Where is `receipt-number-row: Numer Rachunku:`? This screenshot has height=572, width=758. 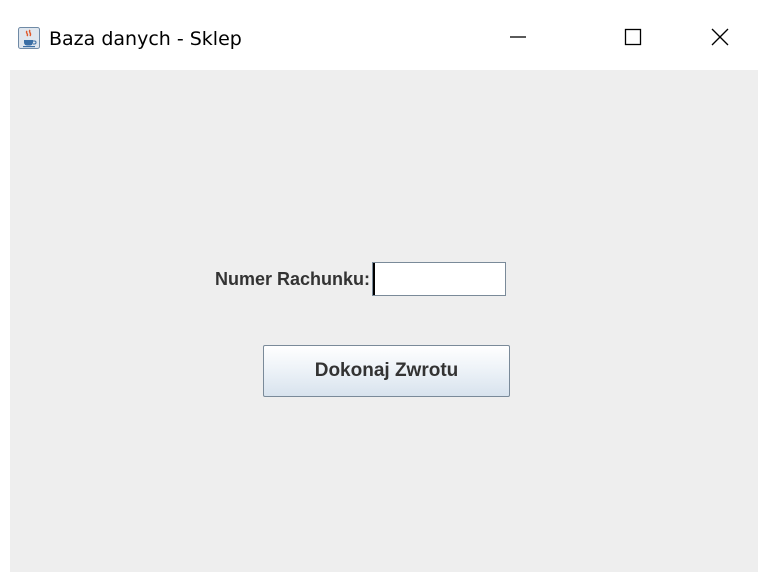 receipt-number-row: Numer Rachunku: is located at coordinates (361, 279).